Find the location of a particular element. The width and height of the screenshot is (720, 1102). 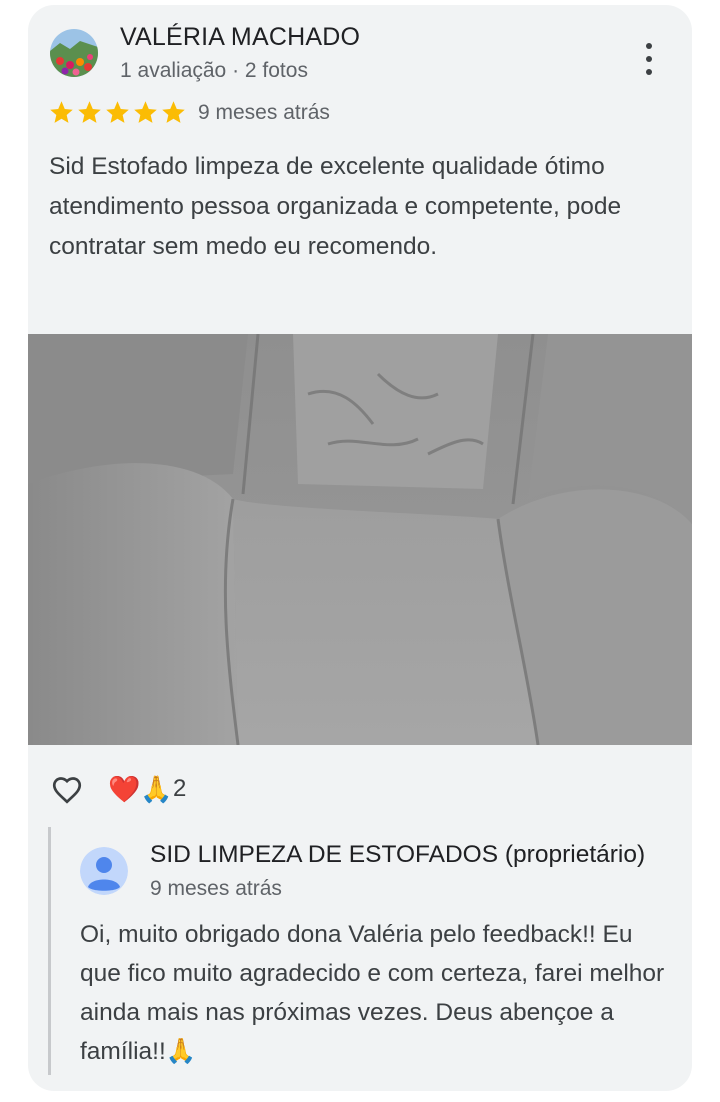

owner-reply-time: 9 meses atrás is located at coordinates (216, 888).